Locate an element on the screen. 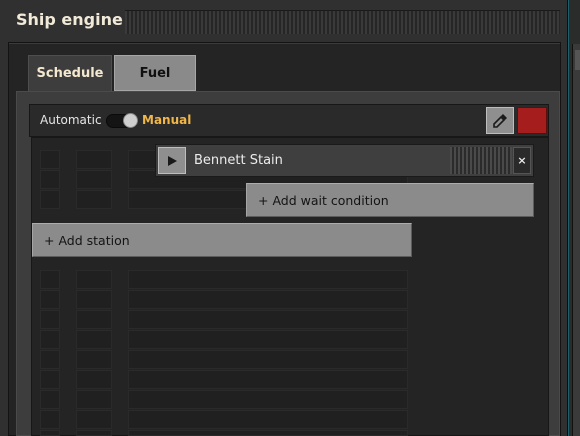 This screenshot has height=436, width=580. add-wait-condition-button: + Add wait condition is located at coordinates (390, 200).